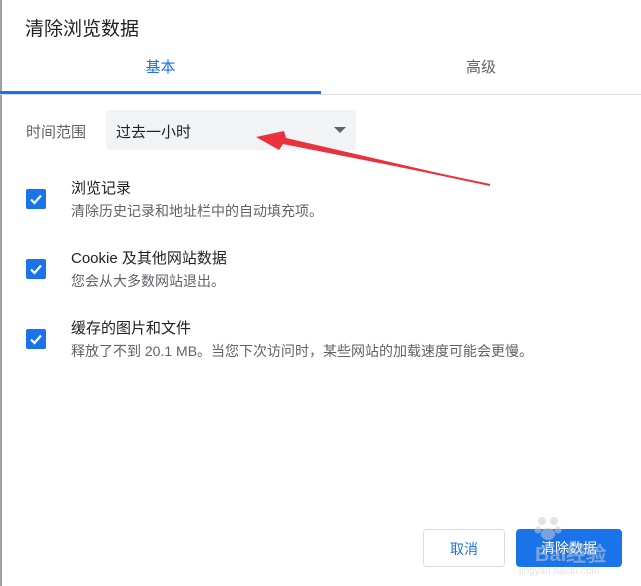 The image size is (641, 586). Describe the element at coordinates (302, 351) in the screenshot. I see `option-description: 释放了不到 20.1 MB。当您下次访问时，某些网站的加载速度可能会更慢。` at that location.